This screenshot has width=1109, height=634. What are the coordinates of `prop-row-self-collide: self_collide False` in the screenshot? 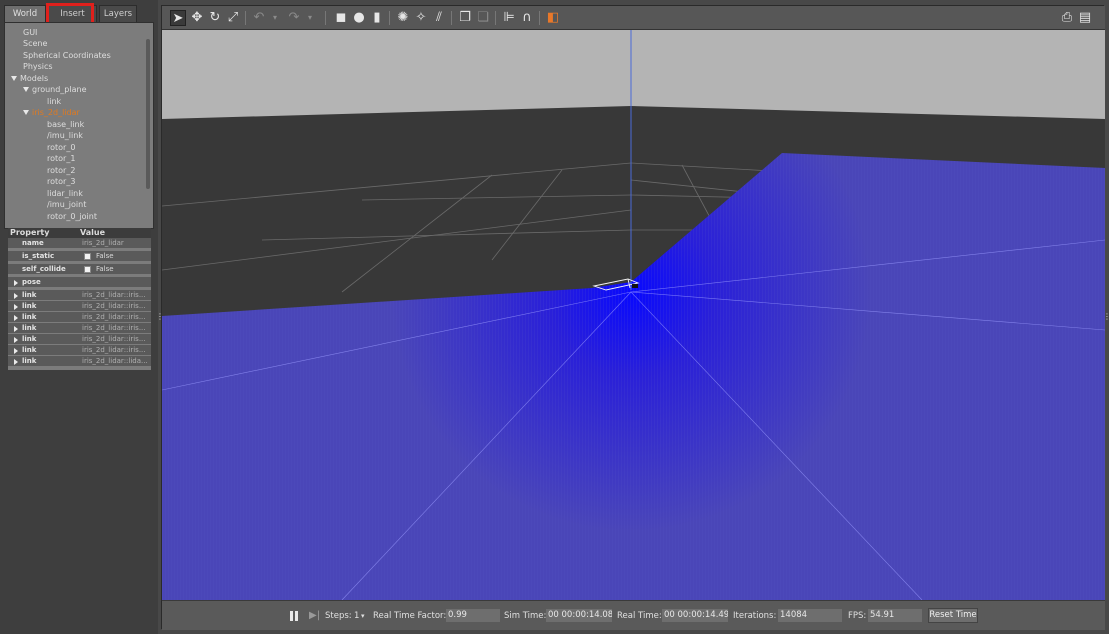 It's located at (79, 269).